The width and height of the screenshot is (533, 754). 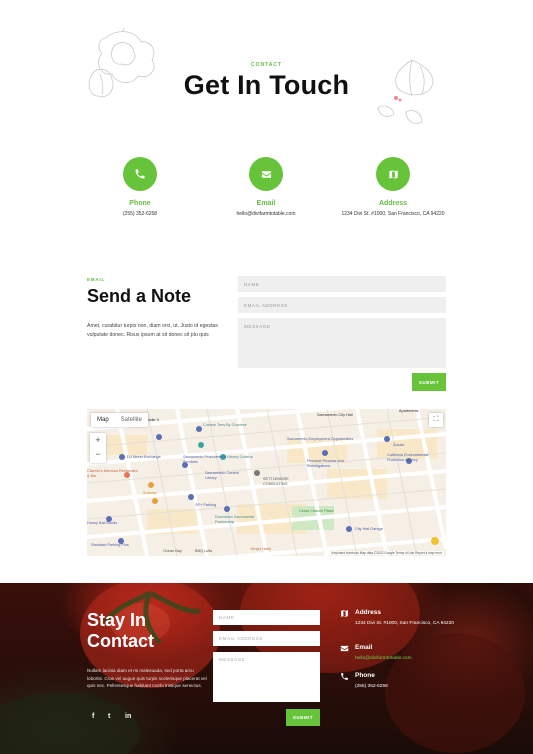 I want to click on map-place: Downtown Sacramento Partnership, so click(x=235, y=519).